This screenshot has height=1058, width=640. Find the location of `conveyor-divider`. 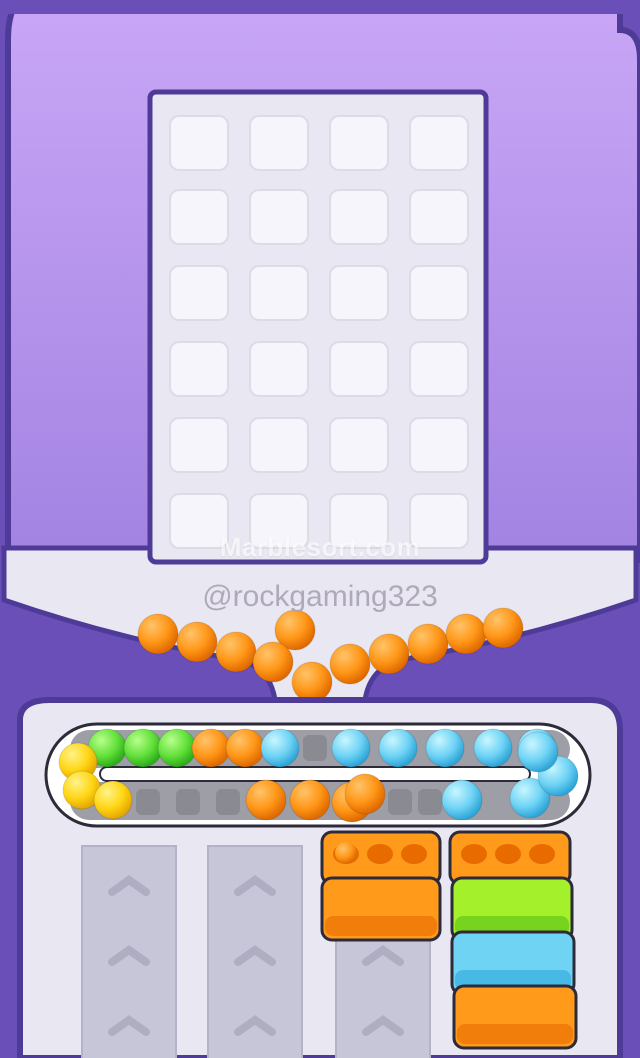

conveyor-divider is located at coordinates (315, 774).